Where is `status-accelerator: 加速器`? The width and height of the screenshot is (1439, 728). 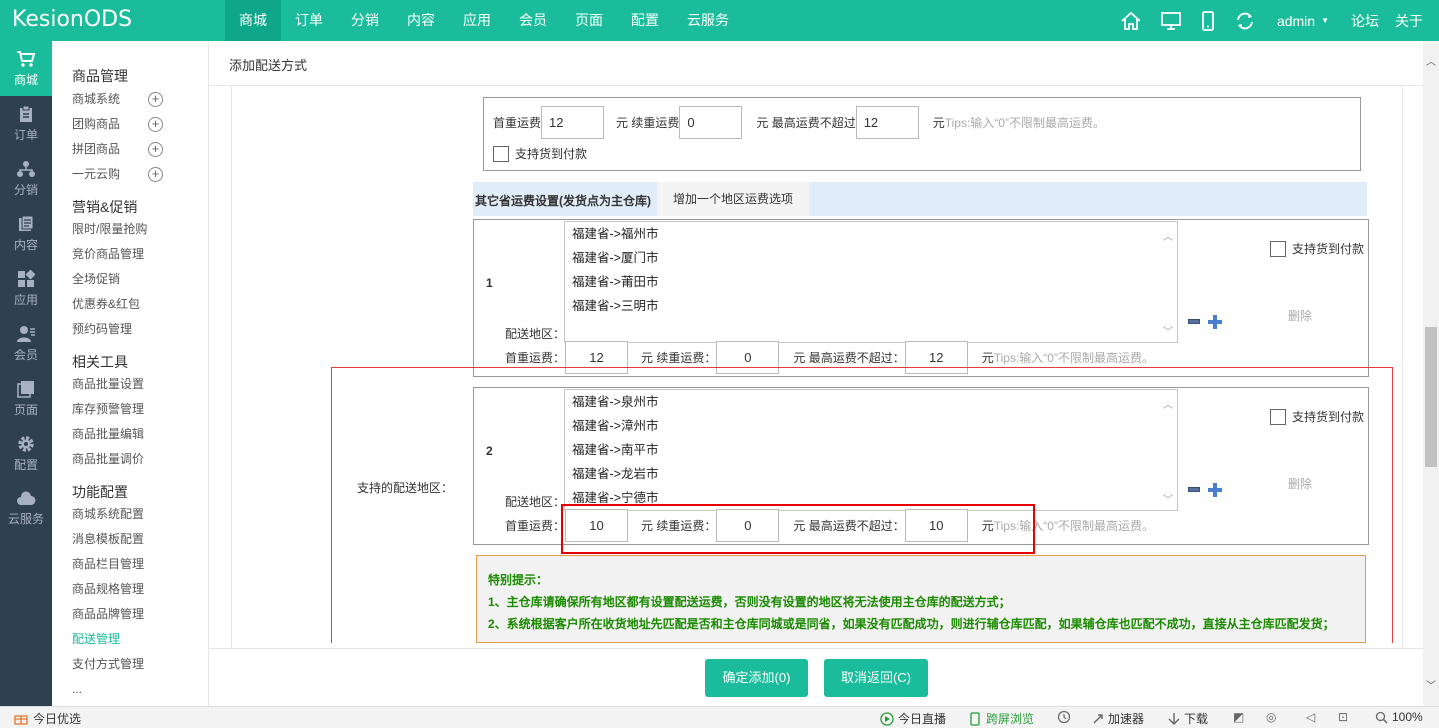 status-accelerator: 加速器 is located at coordinates (1117, 718).